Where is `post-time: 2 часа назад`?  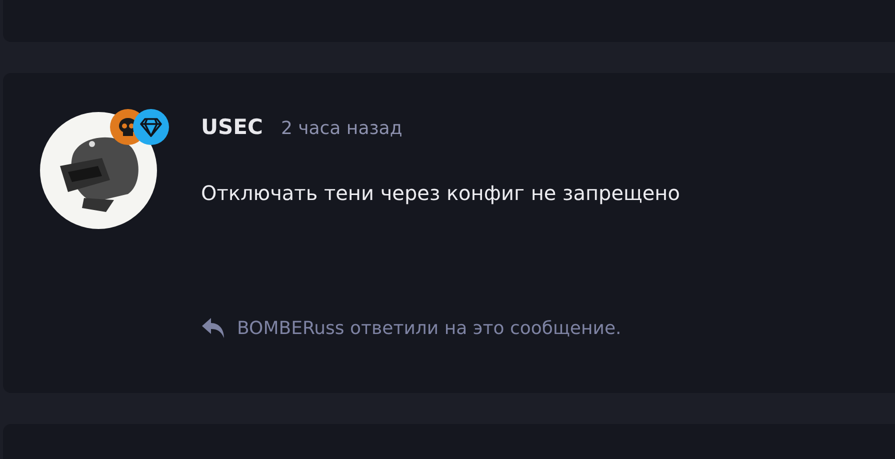
post-time: 2 часа назад is located at coordinates (341, 128).